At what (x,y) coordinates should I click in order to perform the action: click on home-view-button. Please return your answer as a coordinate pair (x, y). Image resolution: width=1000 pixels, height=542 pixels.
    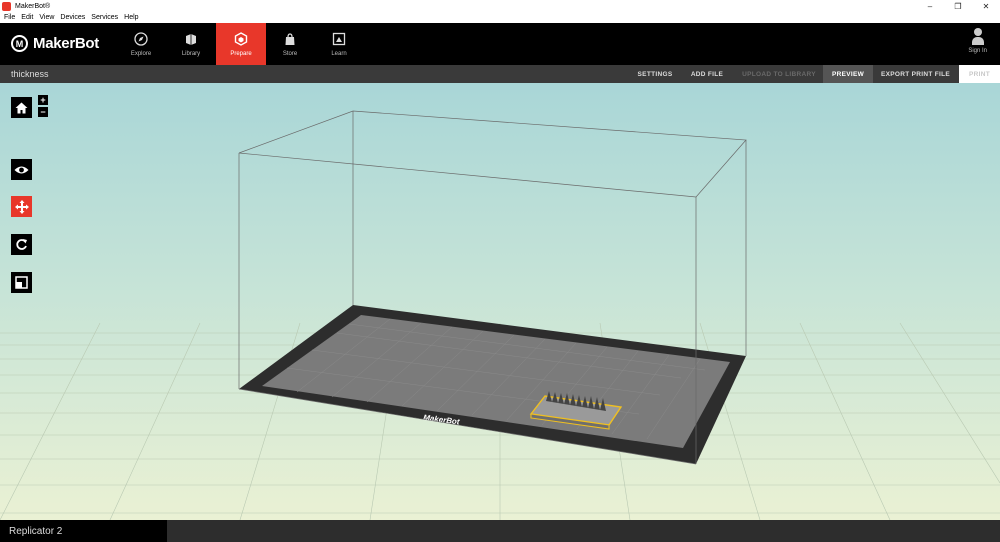
    Looking at the image, I should click on (21, 107).